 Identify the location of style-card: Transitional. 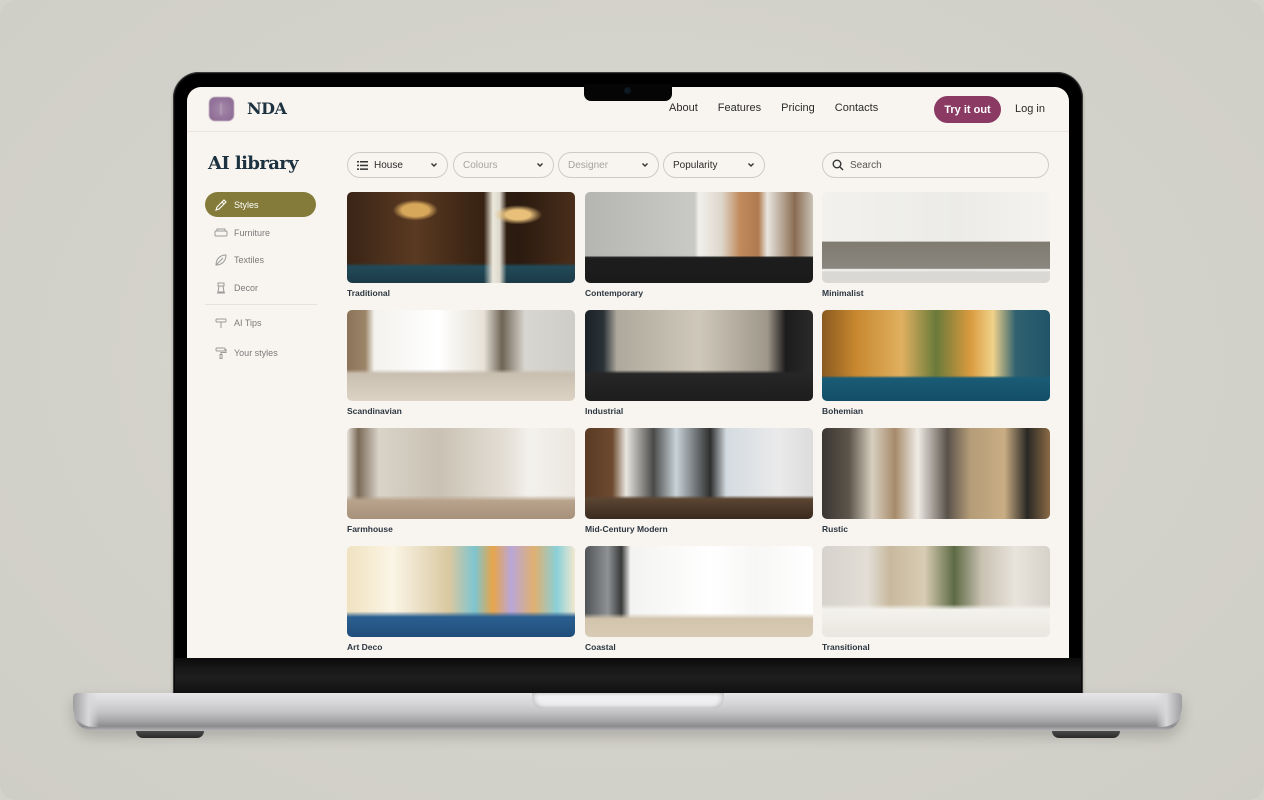
(936, 599).